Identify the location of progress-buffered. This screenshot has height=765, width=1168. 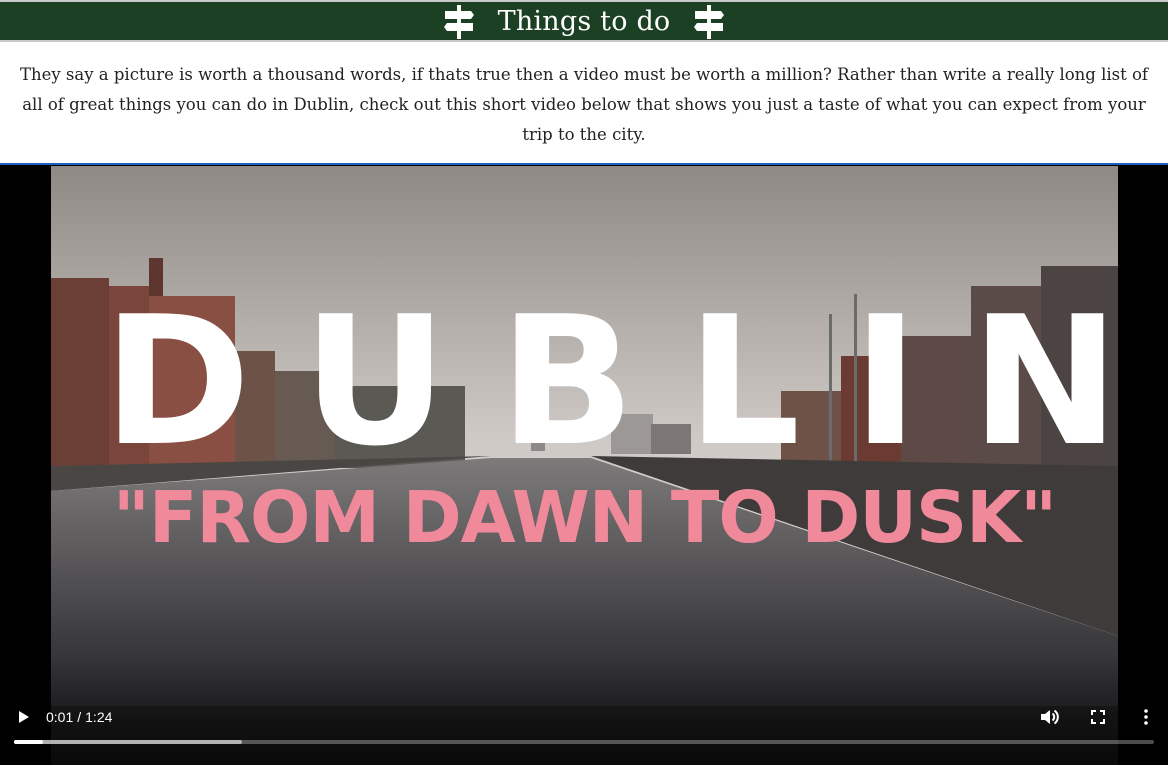
(128, 742).